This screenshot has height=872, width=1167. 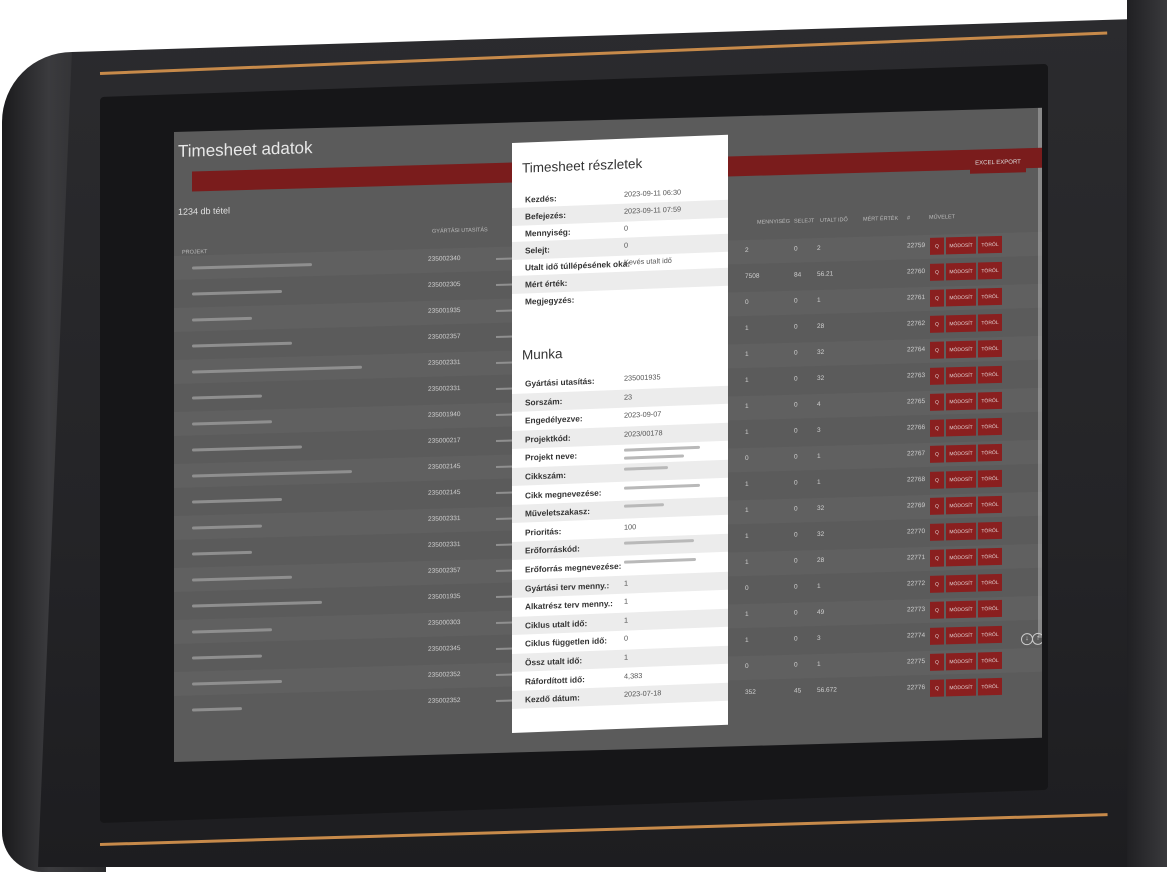 What do you see at coordinates (444, 570) in the screenshot?
I see `order-cell: 235002357` at bounding box center [444, 570].